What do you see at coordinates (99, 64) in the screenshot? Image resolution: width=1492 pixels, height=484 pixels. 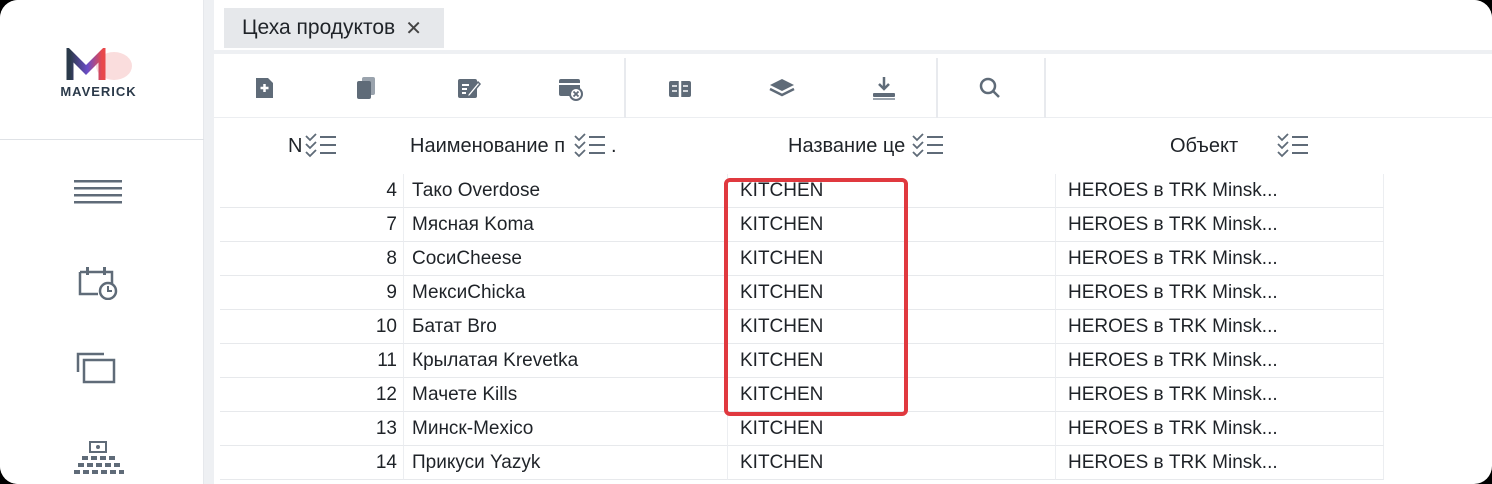 I see `maverick-logo-icon` at bounding box center [99, 64].